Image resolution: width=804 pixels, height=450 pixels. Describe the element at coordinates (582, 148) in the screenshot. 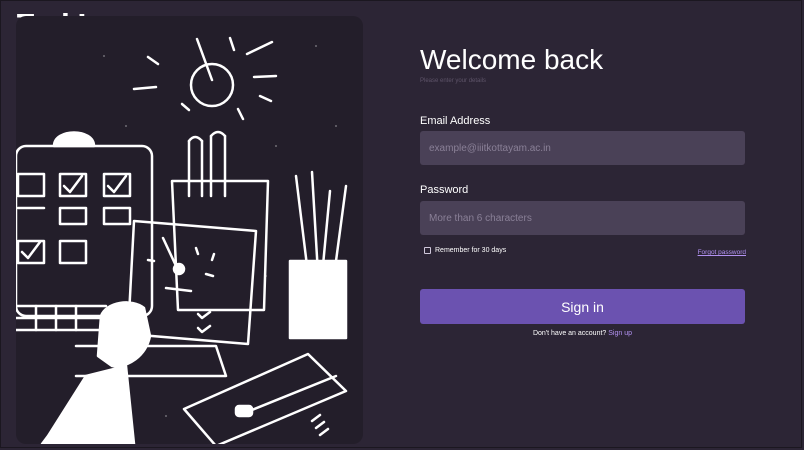

I see `email-field` at that location.